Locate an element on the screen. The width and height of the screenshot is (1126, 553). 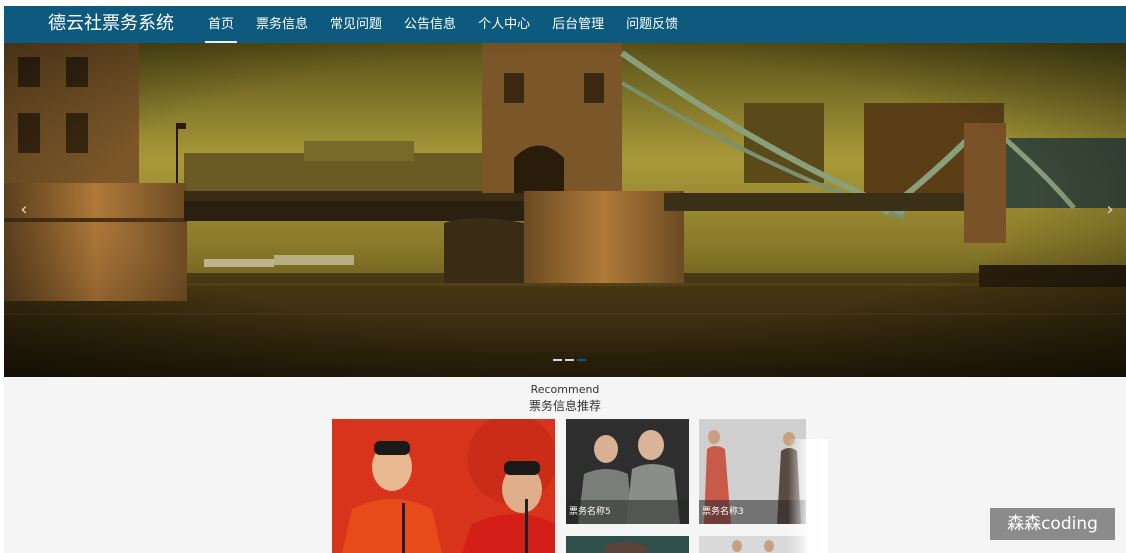
chevron-left-icon: ‹ is located at coordinates (24, 209).